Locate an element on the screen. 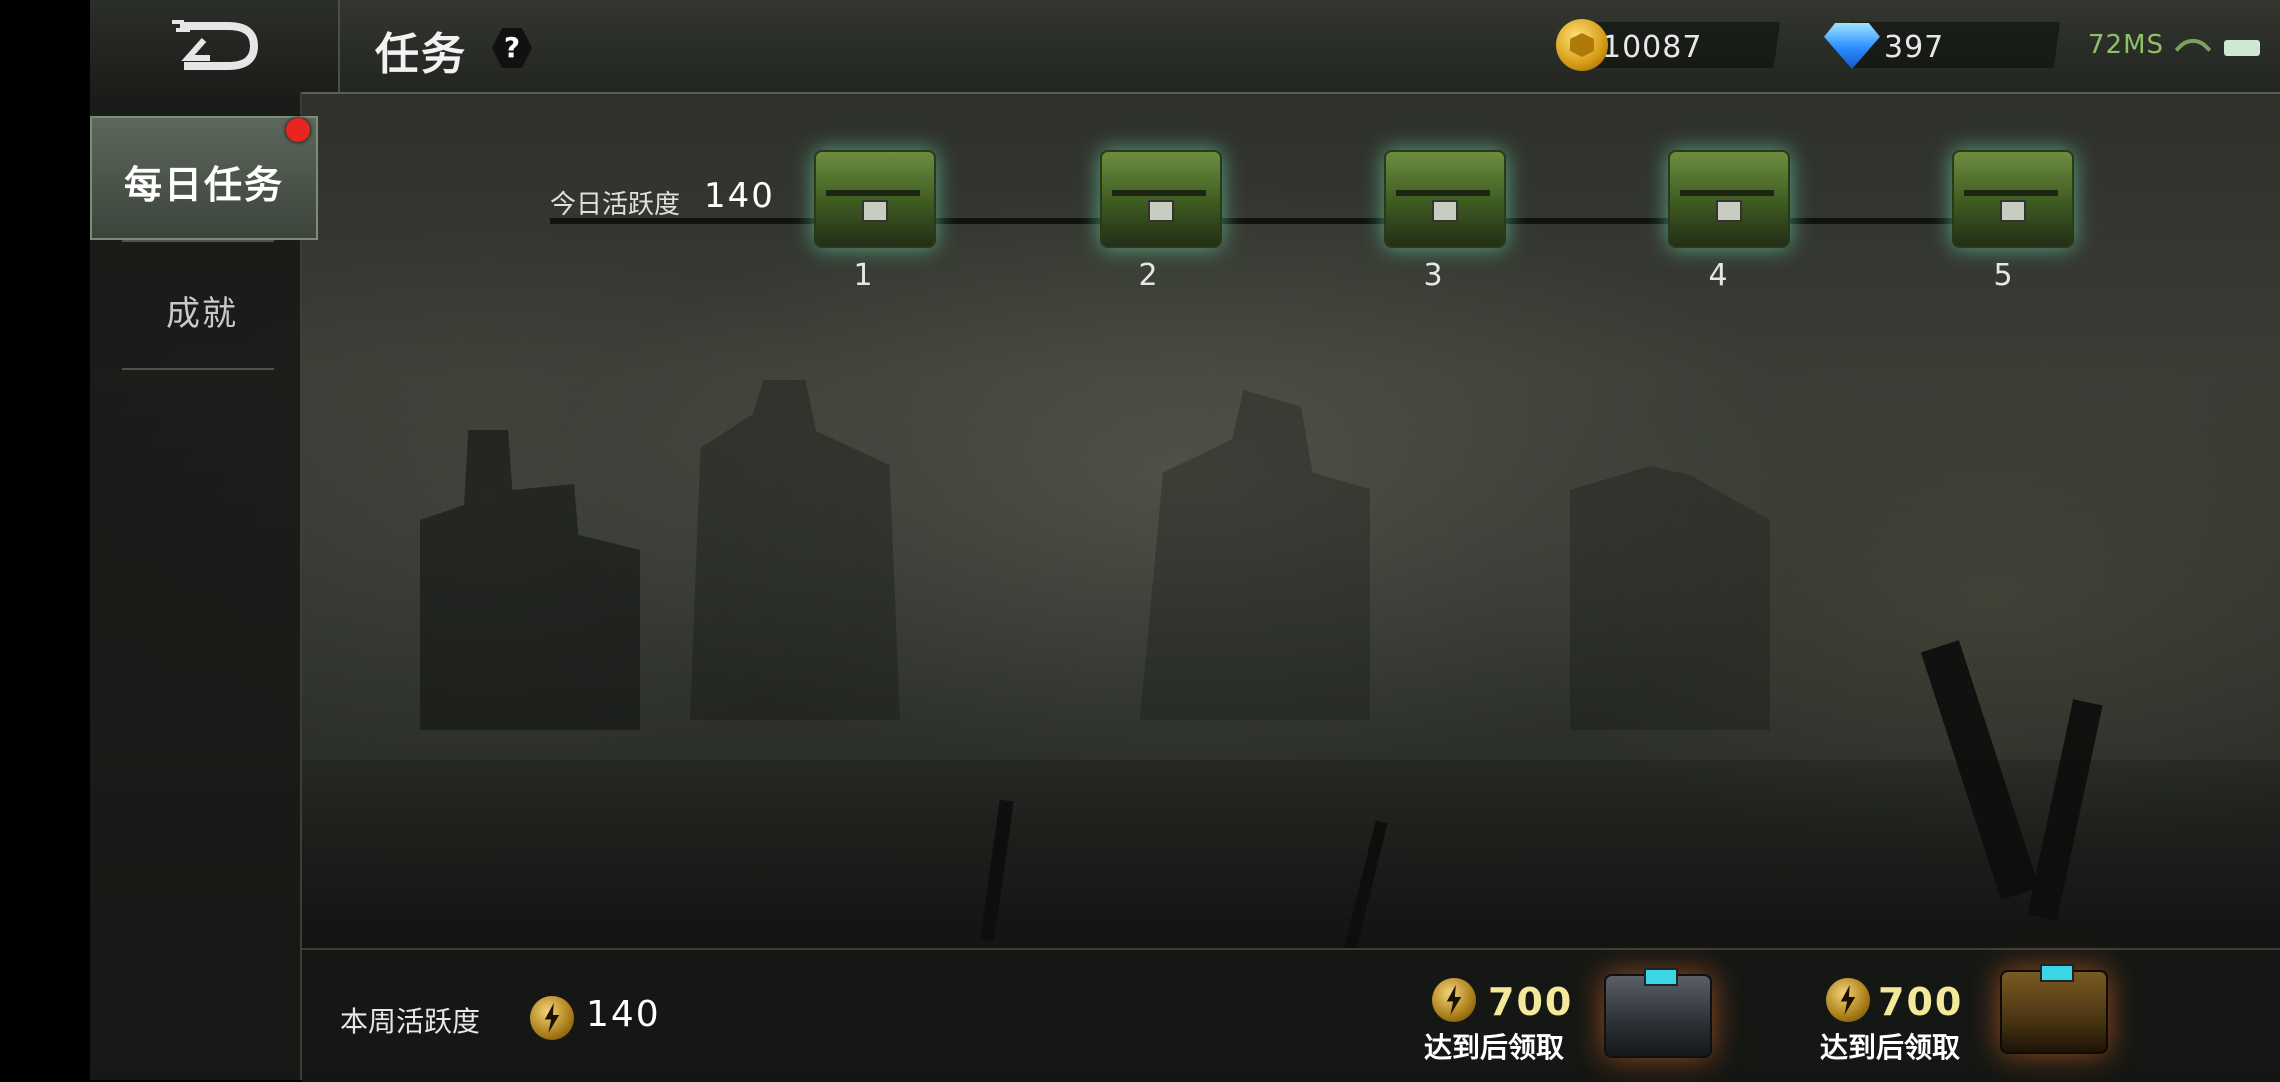  chest-number: 3 is located at coordinates (1433, 275).